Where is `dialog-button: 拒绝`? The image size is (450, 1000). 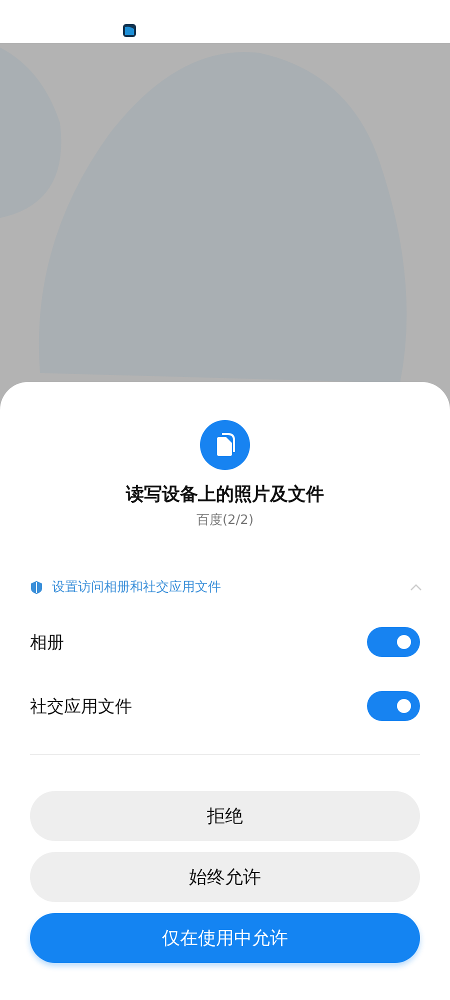 dialog-button: 拒绝 is located at coordinates (225, 816).